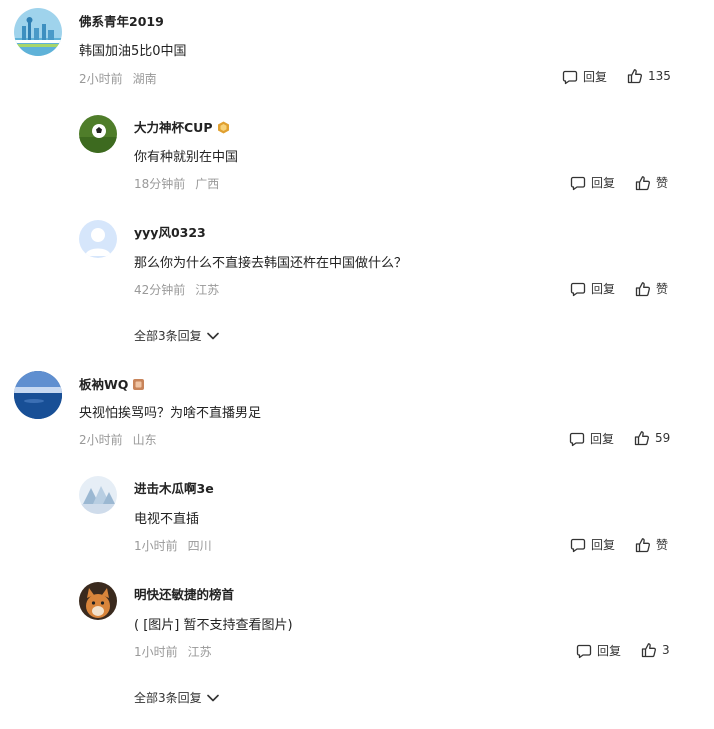  I want to click on comment-text: 韩国加油5比0中国, so click(133, 51).